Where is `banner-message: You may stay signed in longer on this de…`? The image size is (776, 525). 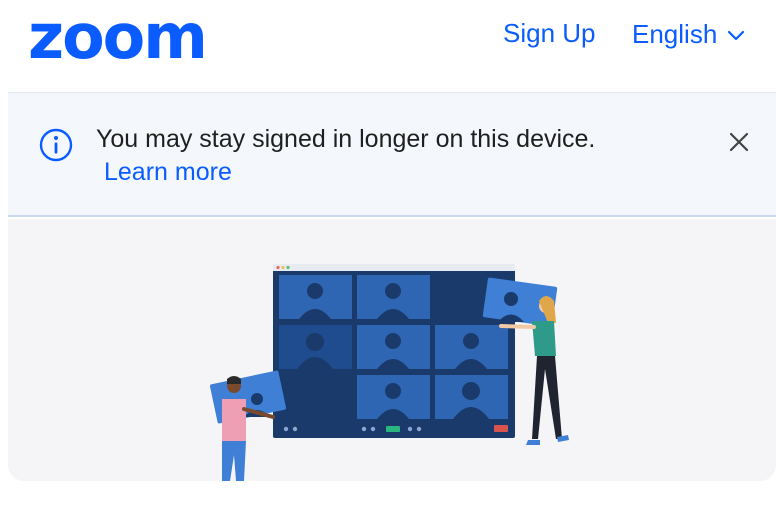 banner-message: You may stay signed in longer on this de… is located at coordinates (346, 139).